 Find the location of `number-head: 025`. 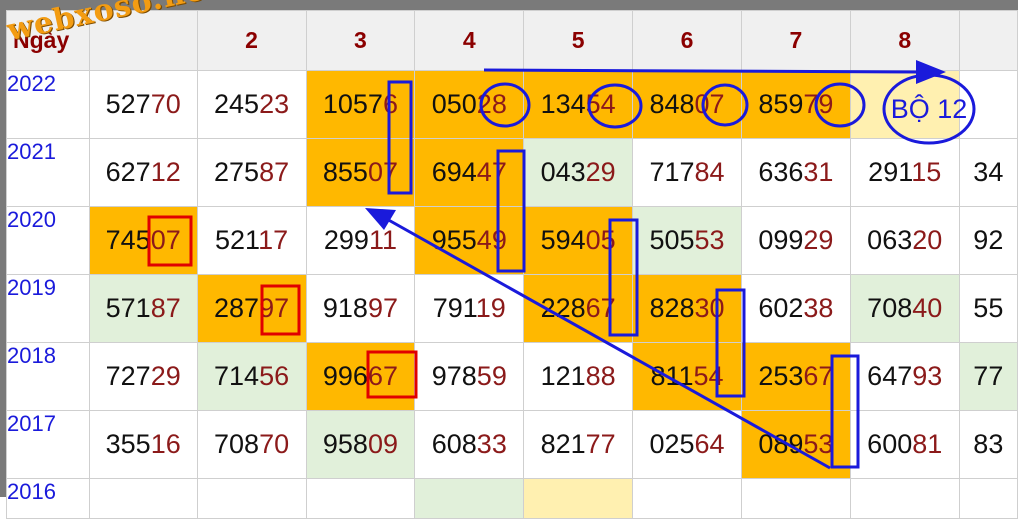

number-head: 025 is located at coordinates (672, 444).